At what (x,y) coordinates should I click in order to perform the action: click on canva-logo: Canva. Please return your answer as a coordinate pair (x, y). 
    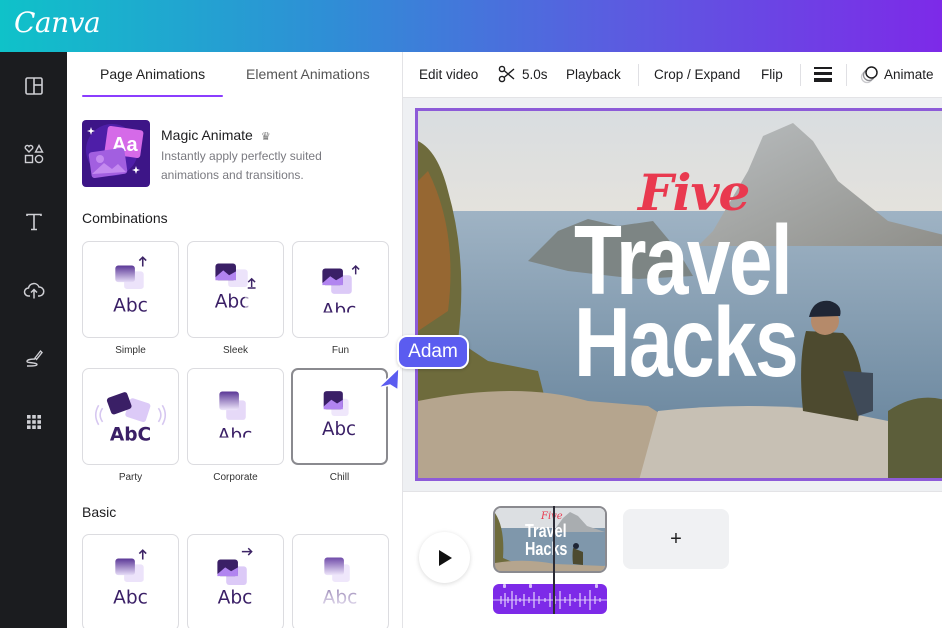
    Looking at the image, I should click on (57, 22).